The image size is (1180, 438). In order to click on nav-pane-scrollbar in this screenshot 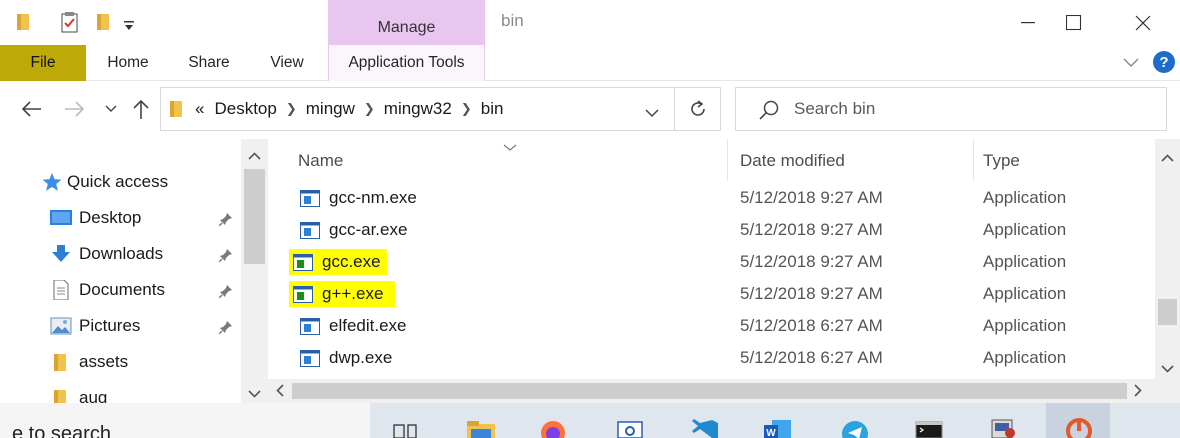, I will do `click(254, 274)`.